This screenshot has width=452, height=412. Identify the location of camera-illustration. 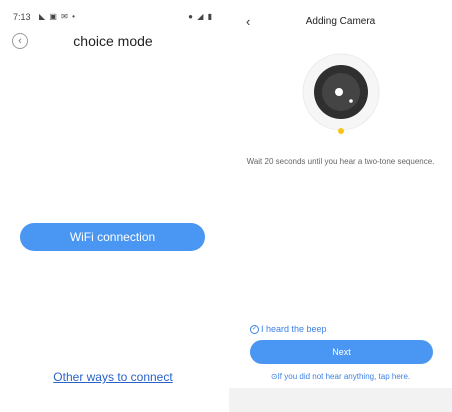
(341, 93).